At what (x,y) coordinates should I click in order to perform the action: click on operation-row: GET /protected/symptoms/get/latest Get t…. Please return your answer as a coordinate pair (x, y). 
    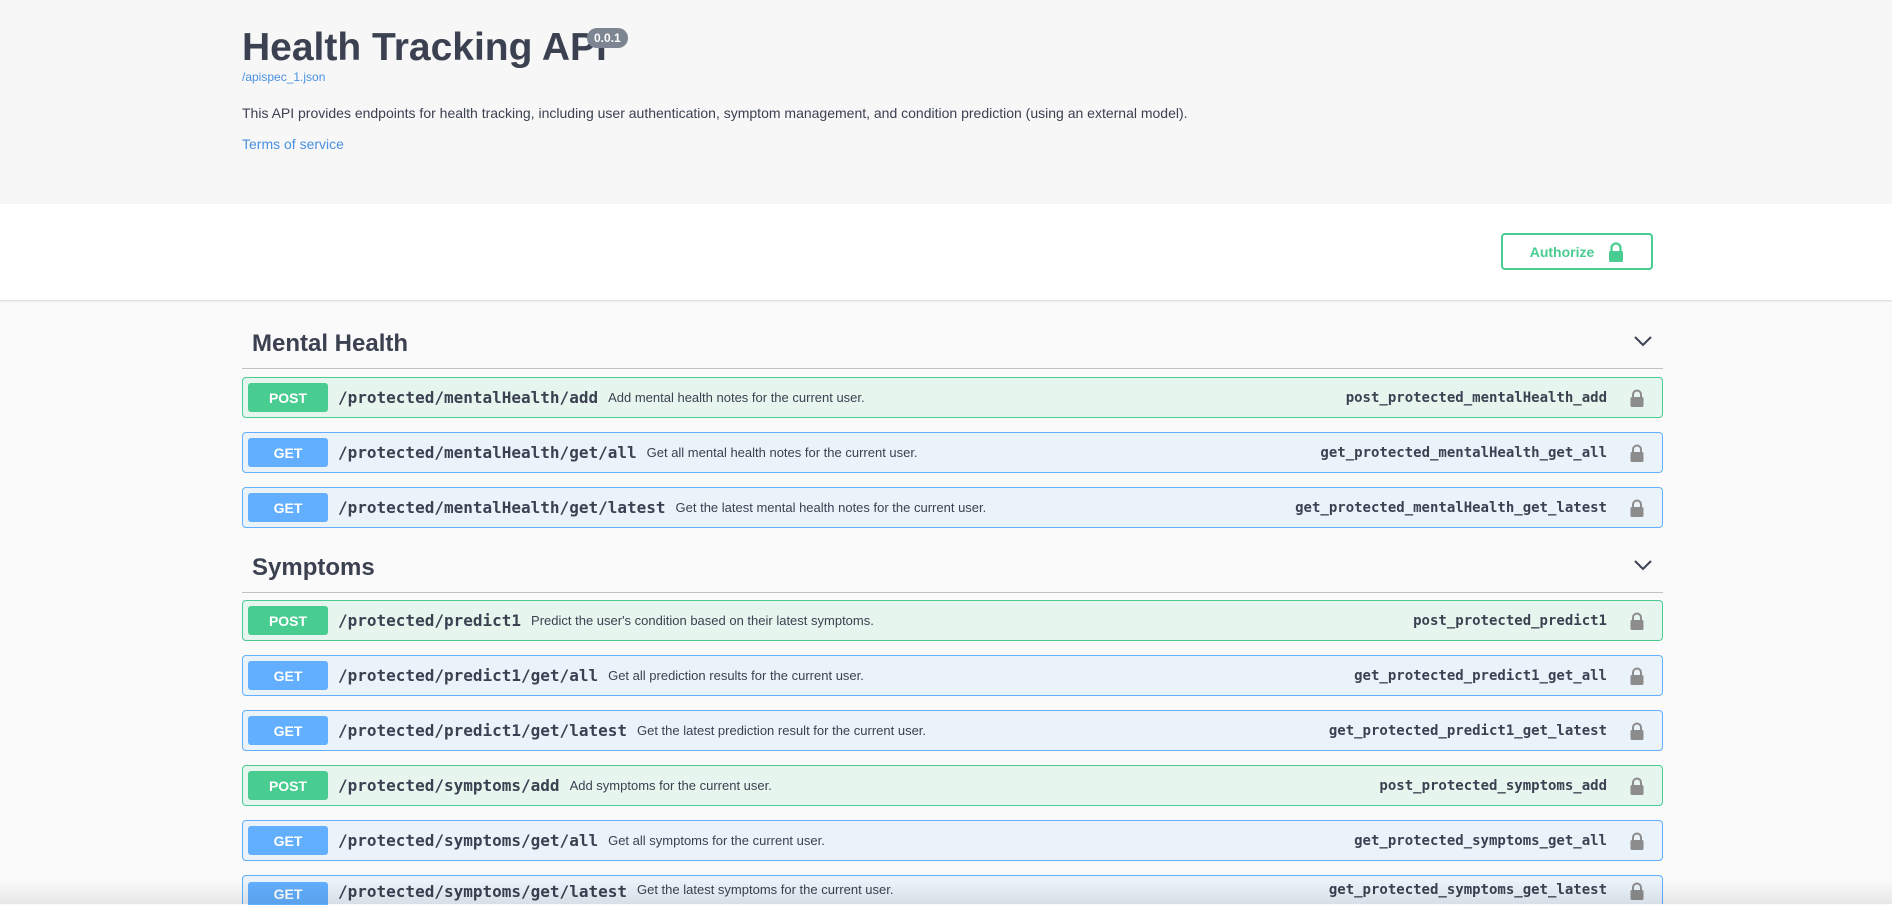
    Looking at the image, I should click on (952, 890).